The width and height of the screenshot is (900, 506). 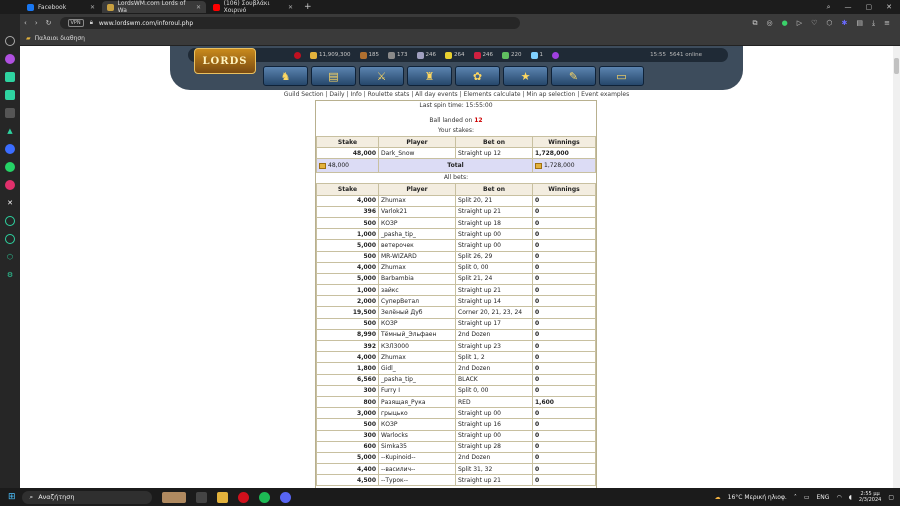 What do you see at coordinates (417, 446) in the screenshot?
I see `player-link: Simka35` at bounding box center [417, 446].